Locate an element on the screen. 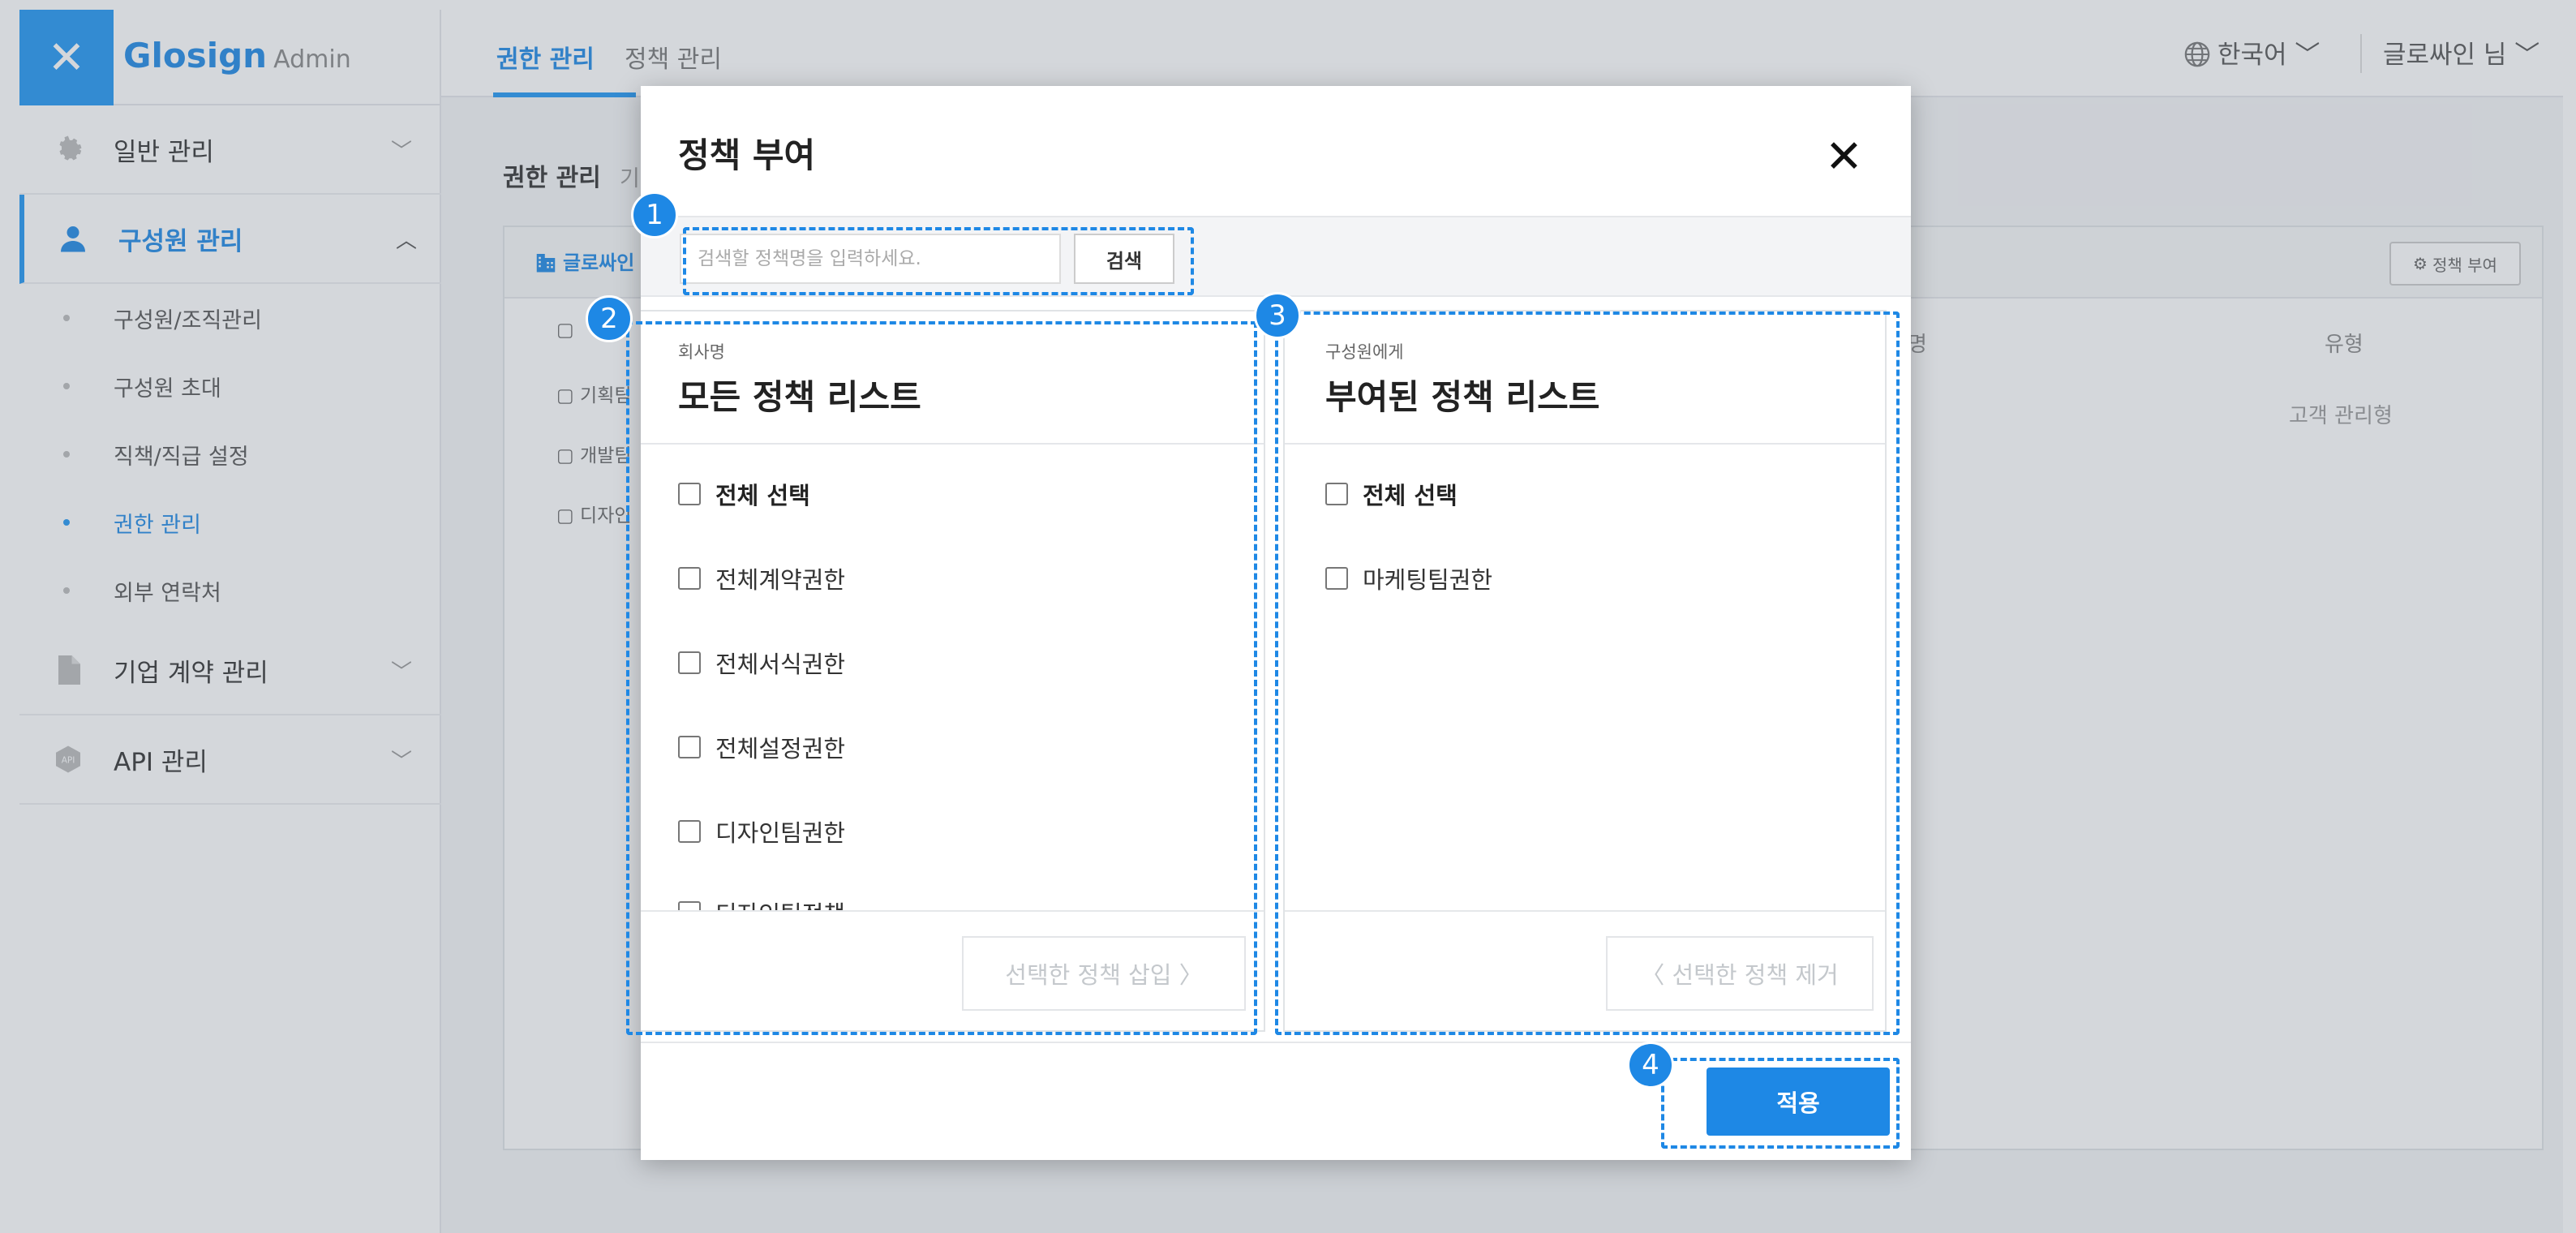 This screenshot has width=2576, height=1233. divider is located at coordinates (1276, 1042).